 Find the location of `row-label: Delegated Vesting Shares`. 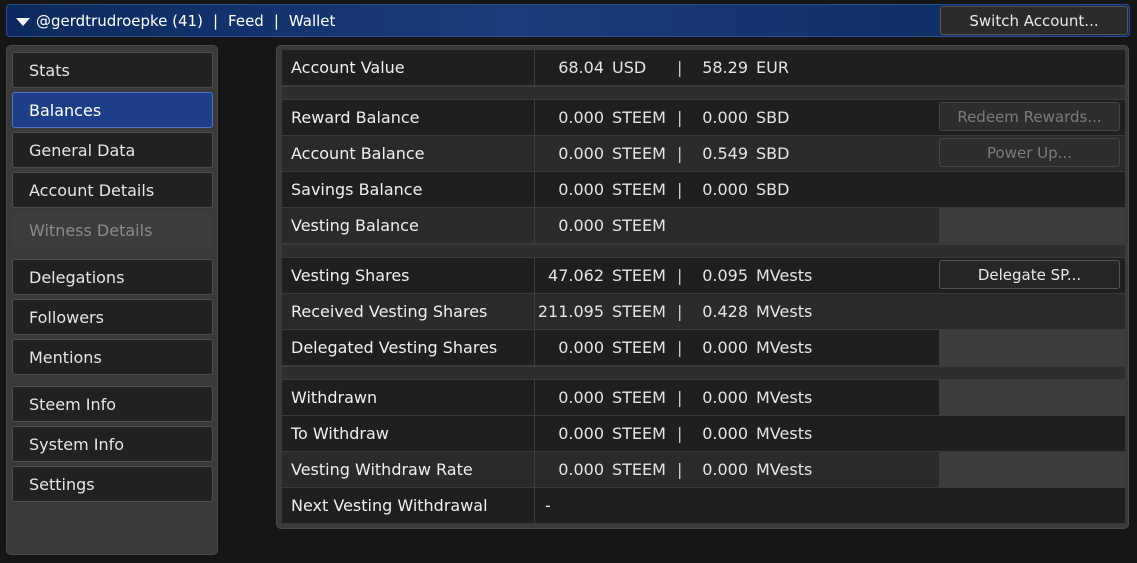

row-label: Delegated Vesting Shares is located at coordinates (394, 347).